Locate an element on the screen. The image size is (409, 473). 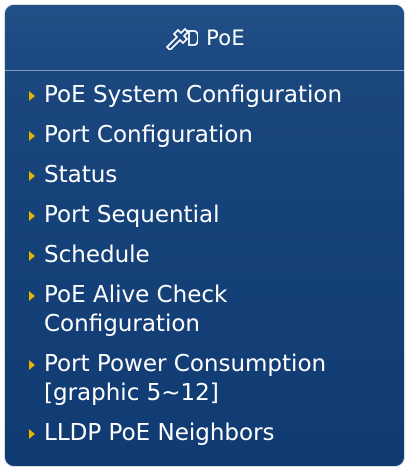
menu-item-schedule: Schedule is located at coordinates (204, 255).